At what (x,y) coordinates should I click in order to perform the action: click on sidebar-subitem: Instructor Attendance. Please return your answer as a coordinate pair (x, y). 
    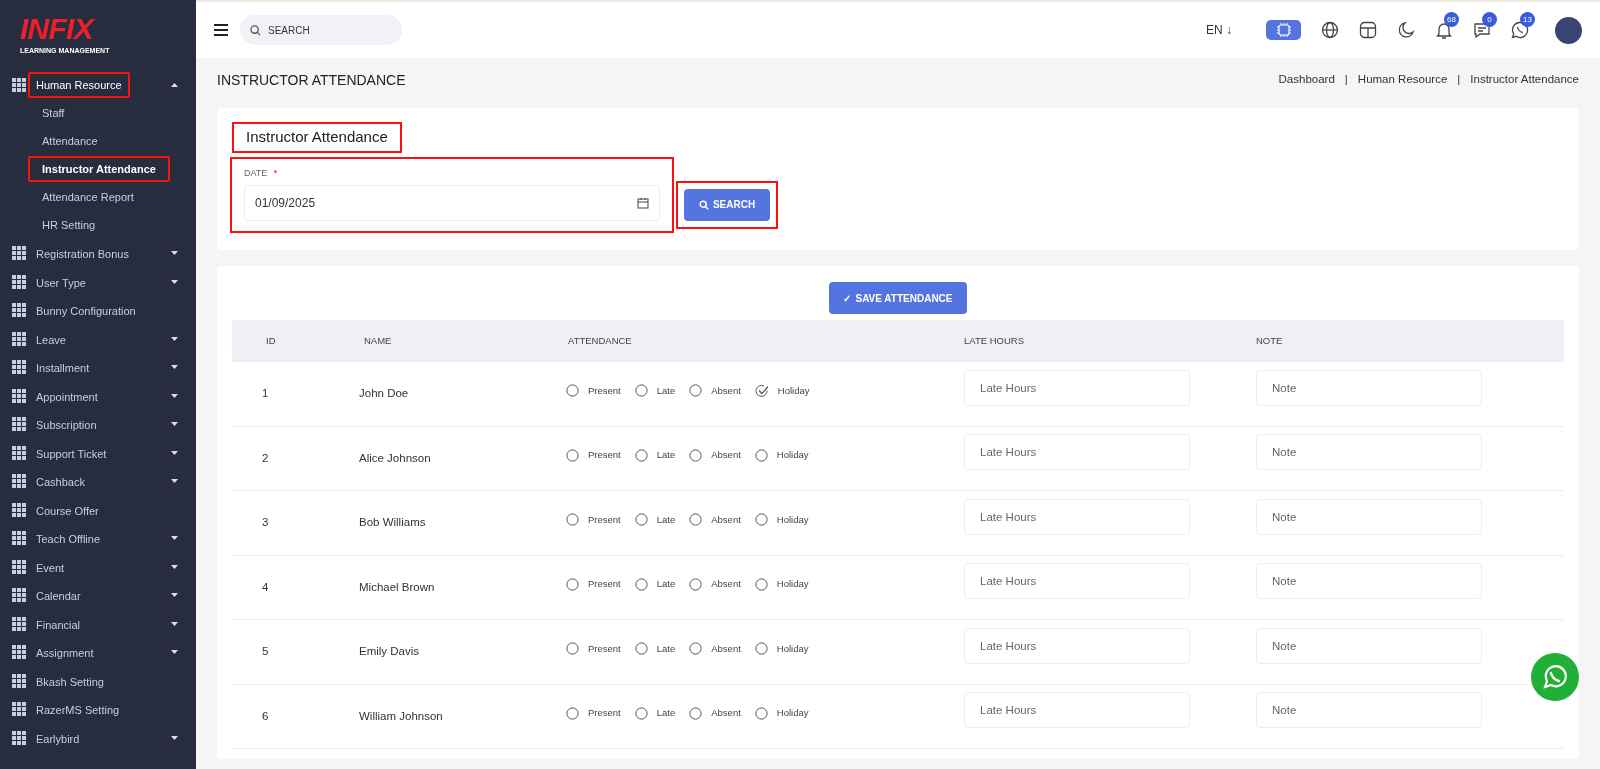
    Looking at the image, I should click on (99, 169).